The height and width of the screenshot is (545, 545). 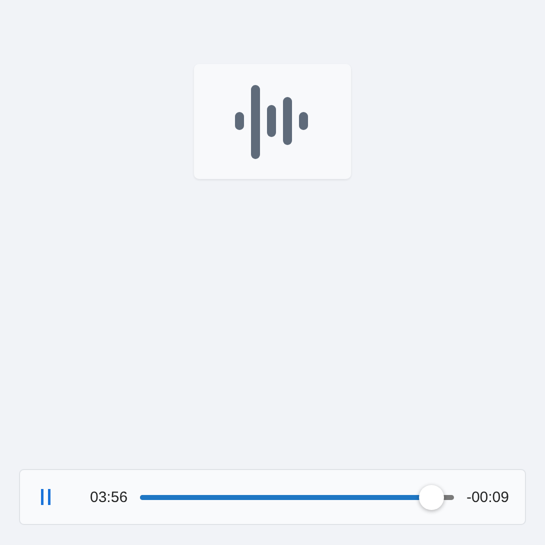 I want to click on slider-thumb, so click(x=431, y=497).